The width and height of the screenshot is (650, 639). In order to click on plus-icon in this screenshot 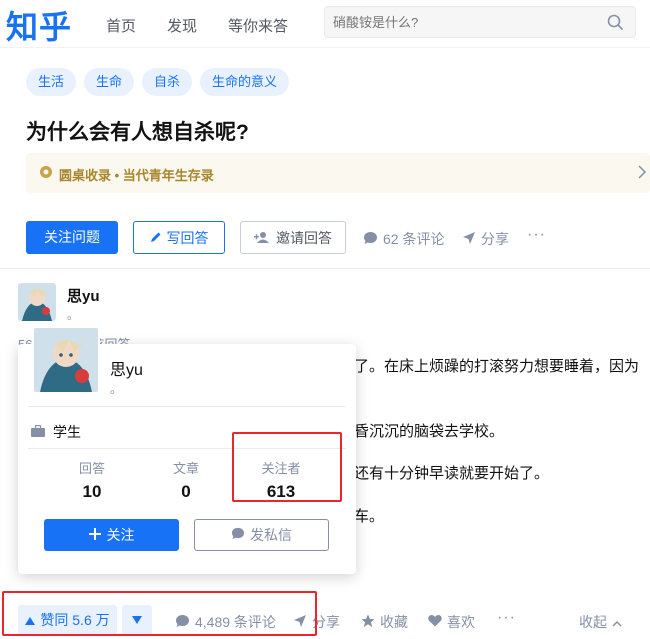, I will do `click(94, 535)`.